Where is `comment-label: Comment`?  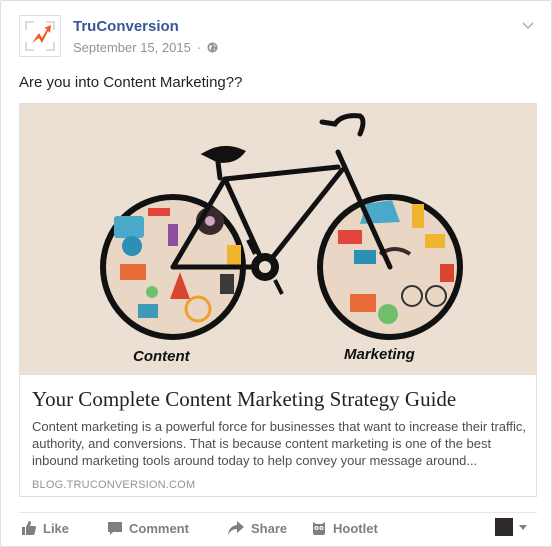 comment-label: Comment is located at coordinates (159, 528).